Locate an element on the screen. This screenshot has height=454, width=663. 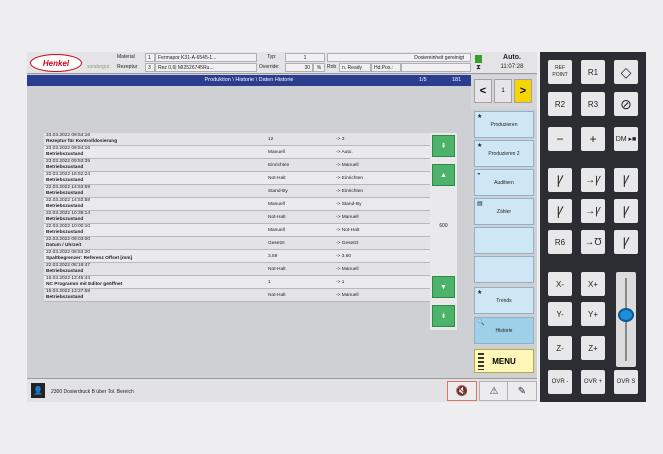
minus-key: − is located at coordinates (560, 139).